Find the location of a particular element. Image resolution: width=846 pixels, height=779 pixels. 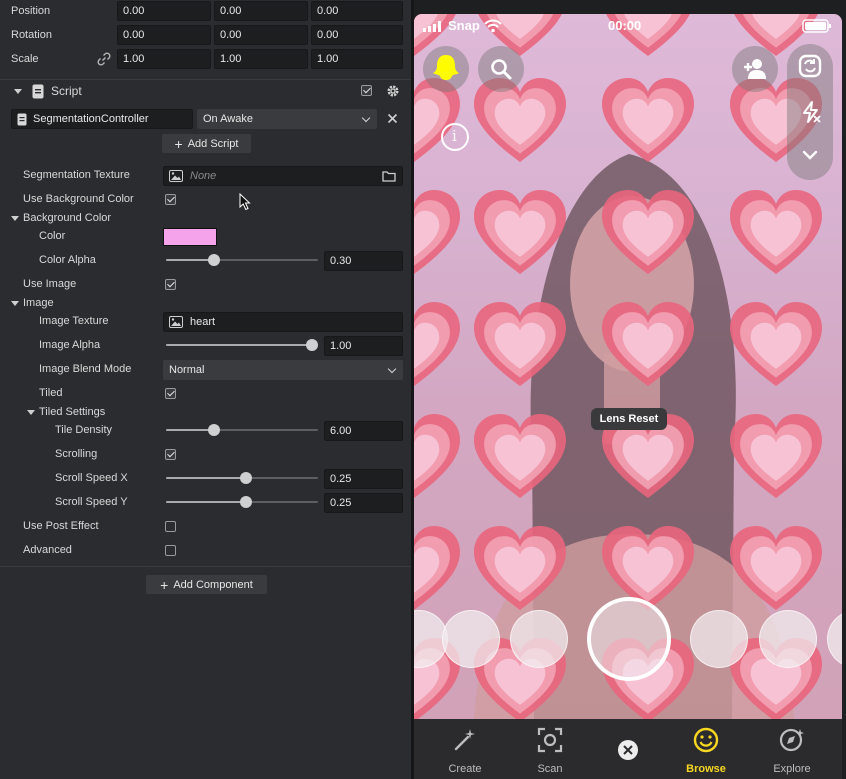

segmentation-texture-field: None is located at coordinates (283, 176).